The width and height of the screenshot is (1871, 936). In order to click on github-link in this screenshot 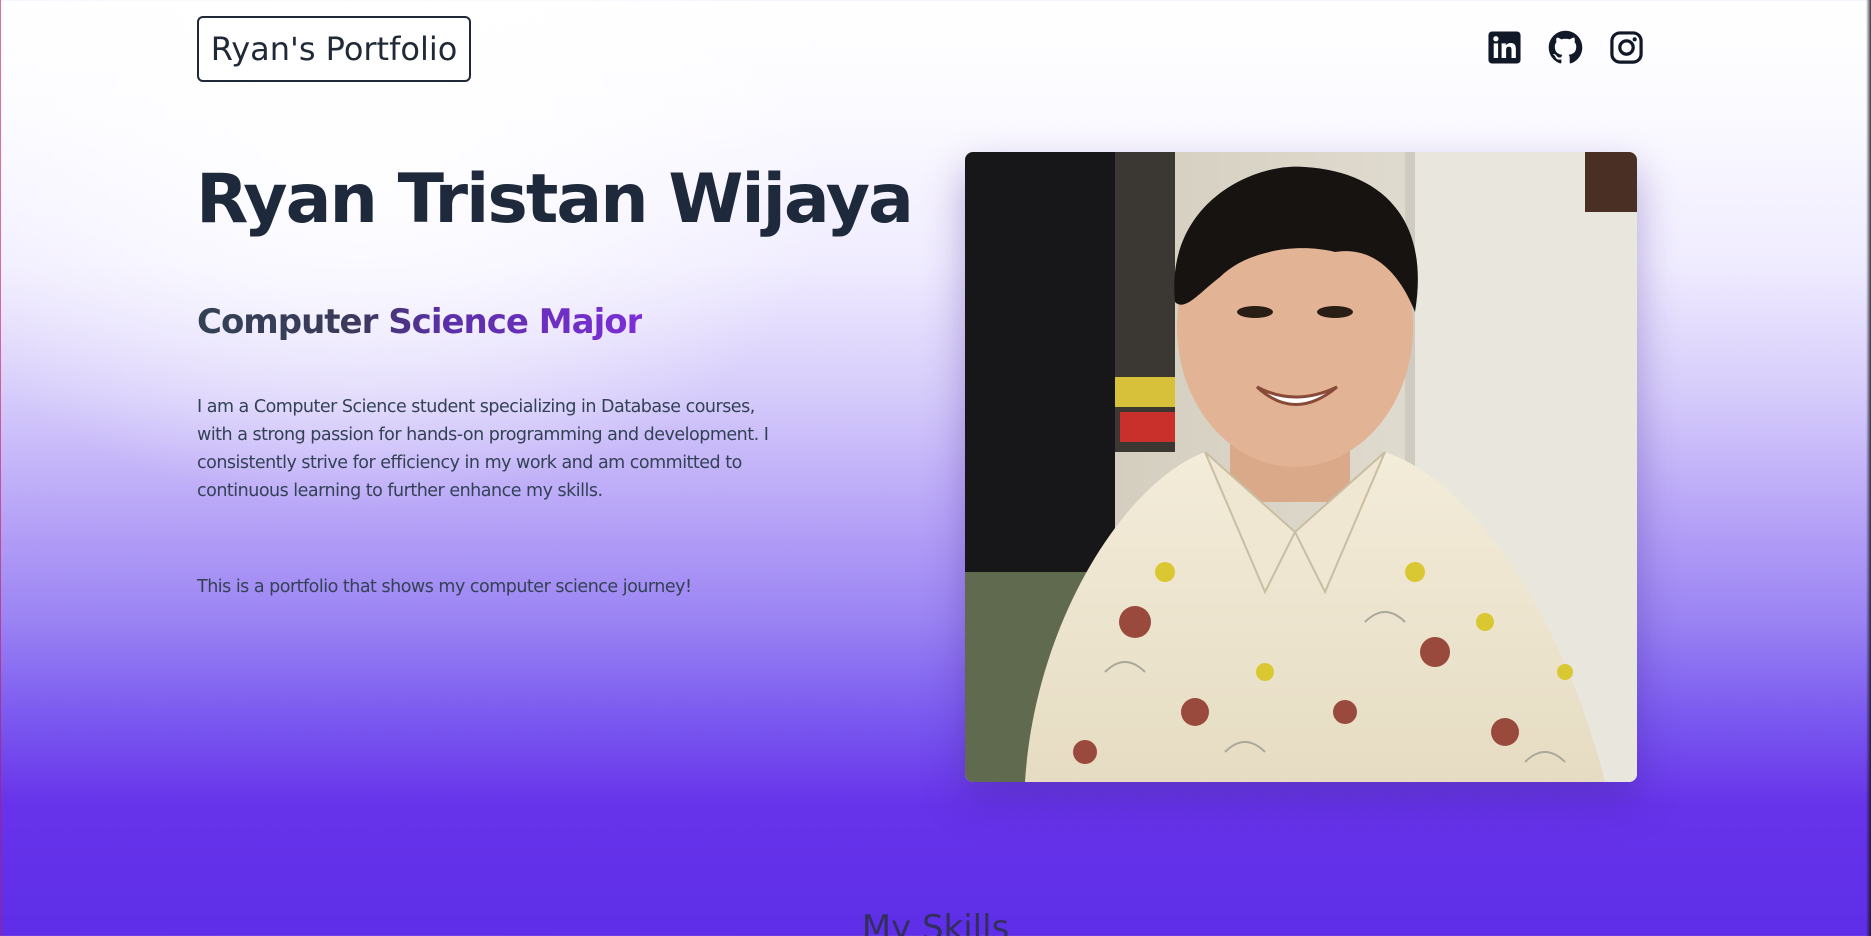, I will do `click(1565, 47)`.